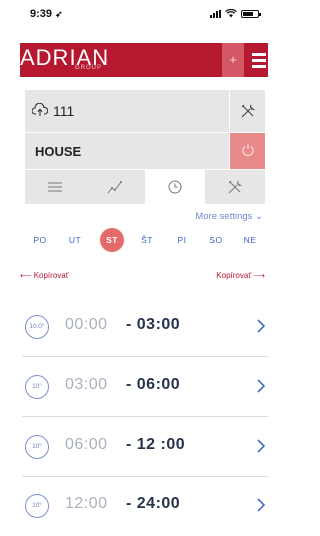  Describe the element at coordinates (59, 14) in the screenshot. I see `location-arrow-icon: ➶` at that location.